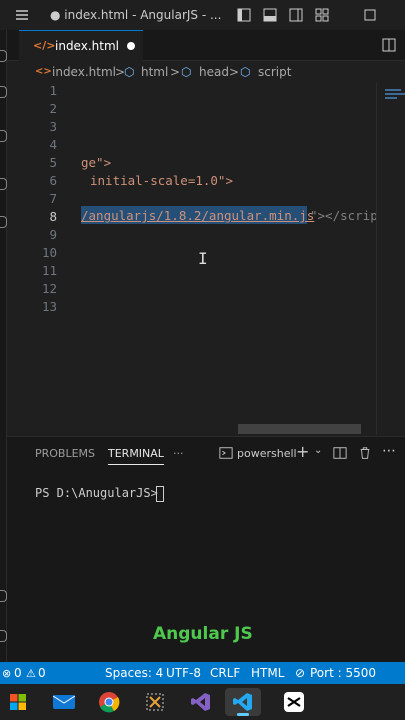 The height and width of the screenshot is (720, 405). I want to click on line-number: 3, so click(53, 126).